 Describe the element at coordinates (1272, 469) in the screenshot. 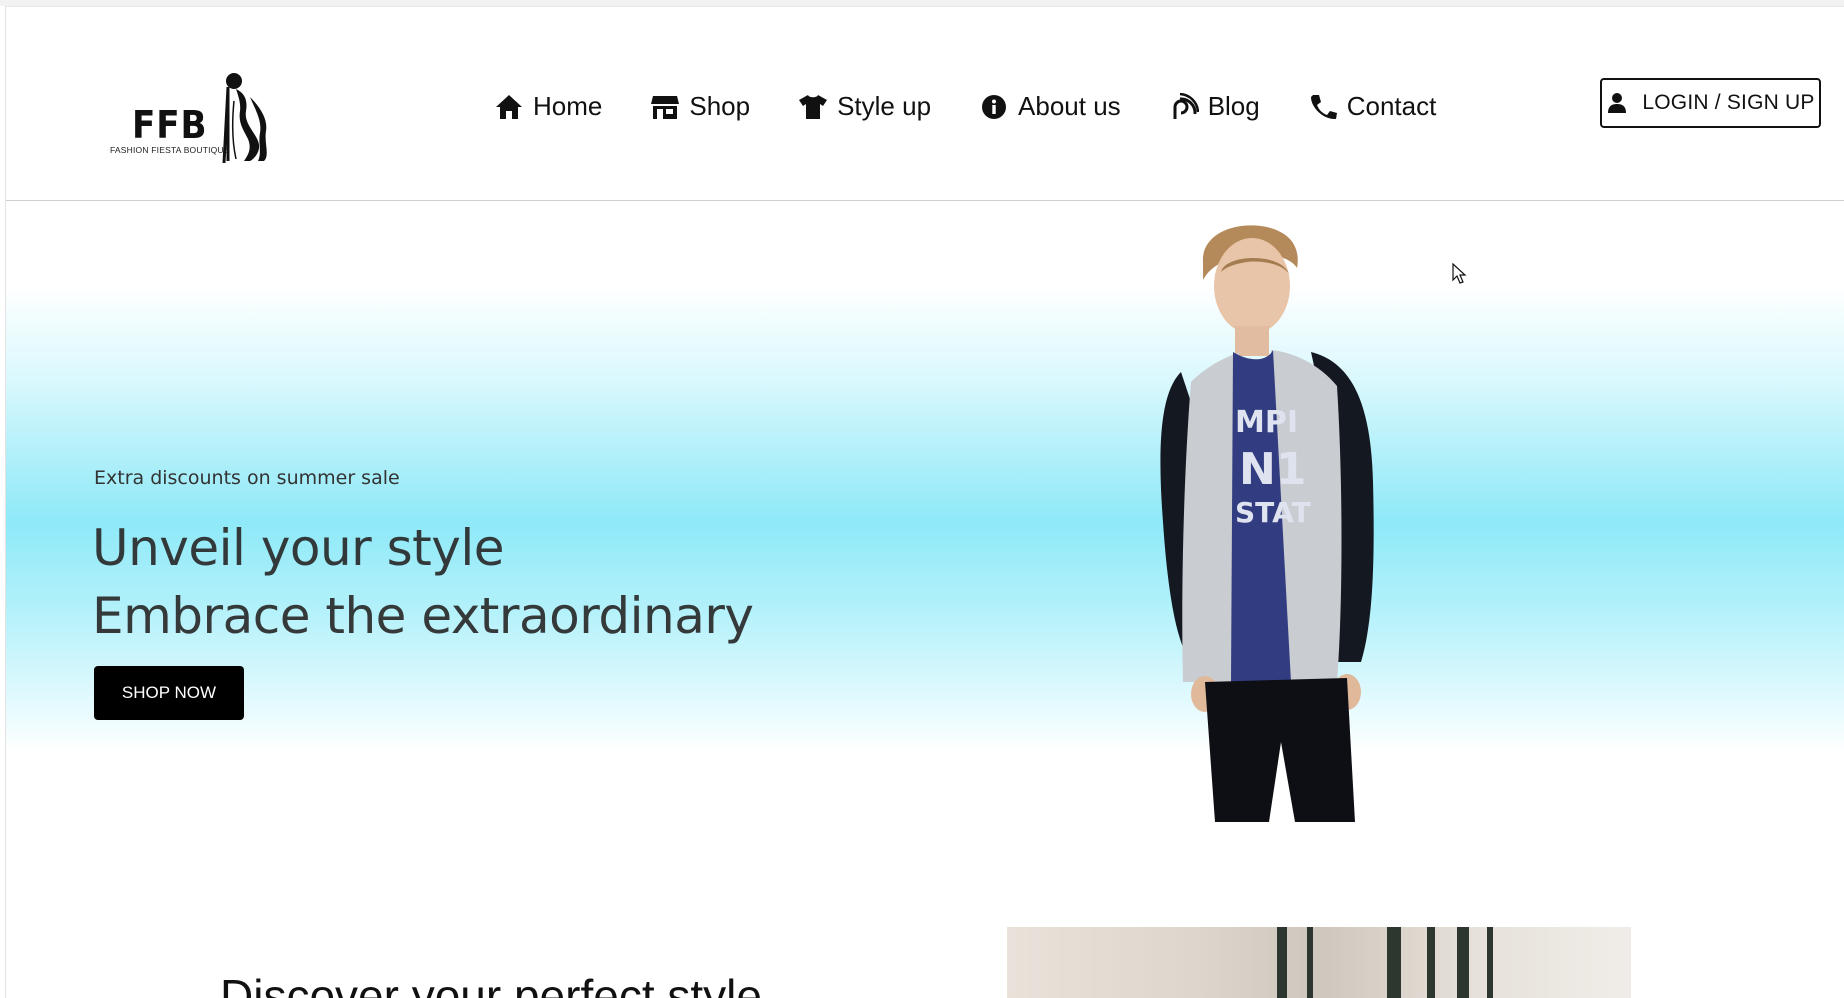

I see `svg-text: N1` at that location.